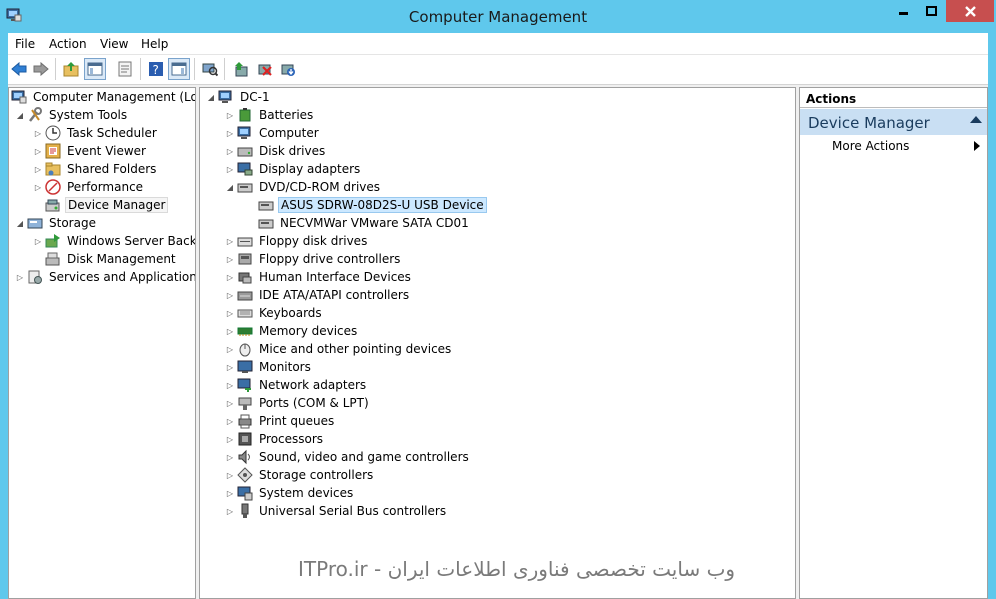 This screenshot has width=996, height=599. I want to click on device-category-mice-and-other-pointing-devices: ▷ Mice and other pointing devices, so click(339, 349).